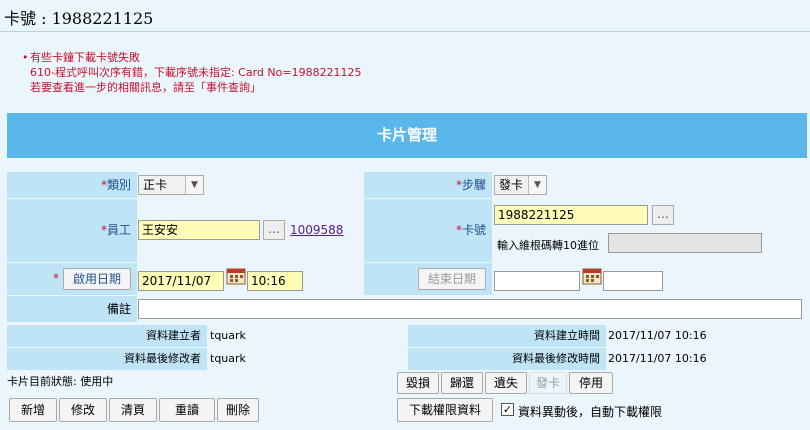  I want to click on auto-download-checkbox: ✓, so click(507, 409).